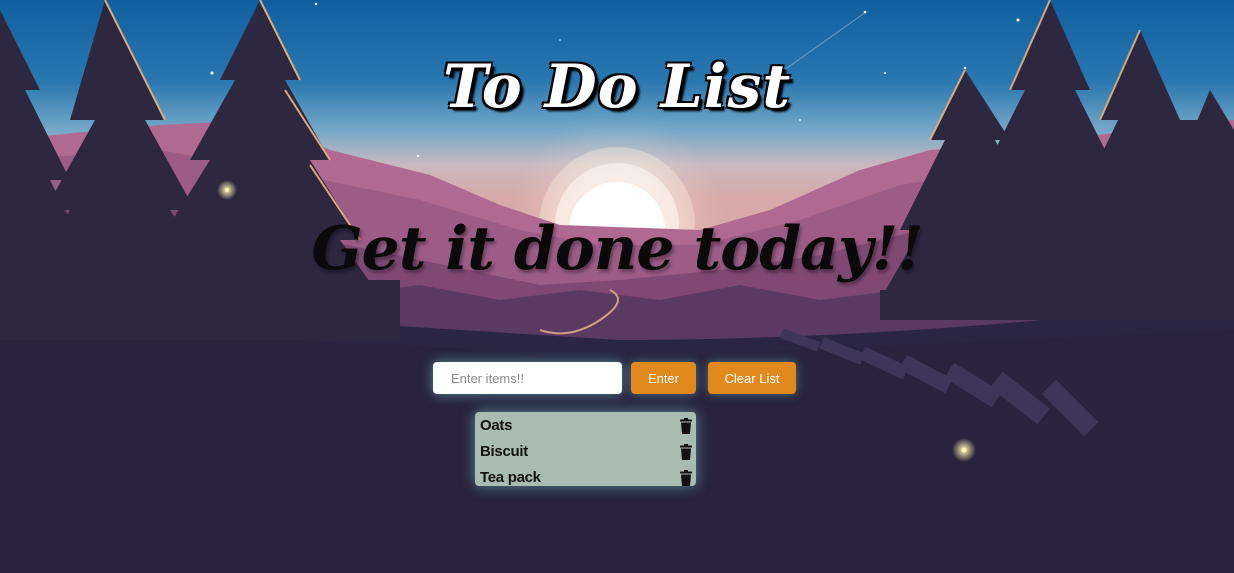 The image size is (1234, 573). What do you see at coordinates (510, 477) in the screenshot?
I see `list-item-label: Tea pack` at bounding box center [510, 477].